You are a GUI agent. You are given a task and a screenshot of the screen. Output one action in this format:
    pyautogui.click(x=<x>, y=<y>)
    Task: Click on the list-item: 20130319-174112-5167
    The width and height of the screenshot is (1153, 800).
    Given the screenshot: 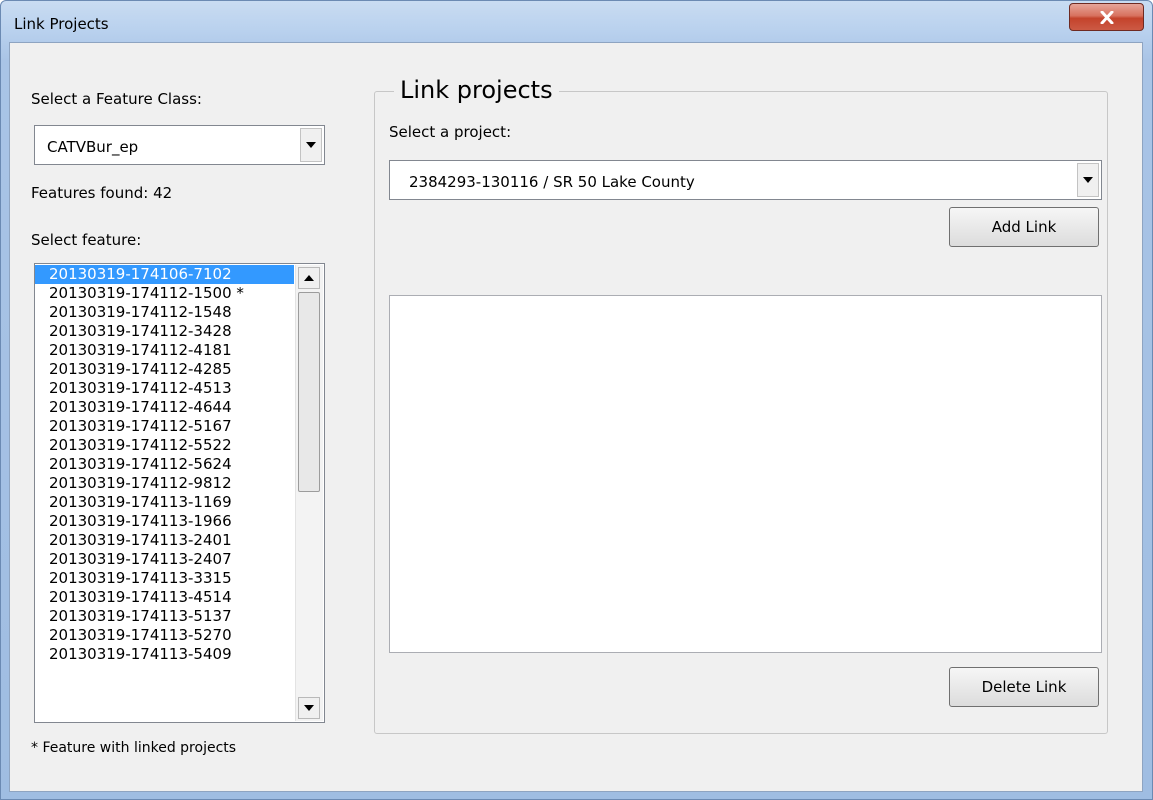 What is the action you would take?
    pyautogui.click(x=164, y=426)
    